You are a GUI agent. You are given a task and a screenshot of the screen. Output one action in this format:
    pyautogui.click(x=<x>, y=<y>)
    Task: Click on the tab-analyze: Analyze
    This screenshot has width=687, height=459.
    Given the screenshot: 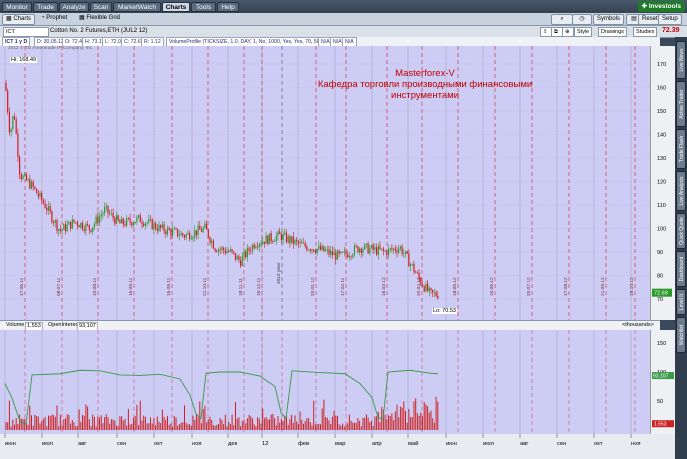 What is the action you would take?
    pyautogui.click(x=74, y=7)
    